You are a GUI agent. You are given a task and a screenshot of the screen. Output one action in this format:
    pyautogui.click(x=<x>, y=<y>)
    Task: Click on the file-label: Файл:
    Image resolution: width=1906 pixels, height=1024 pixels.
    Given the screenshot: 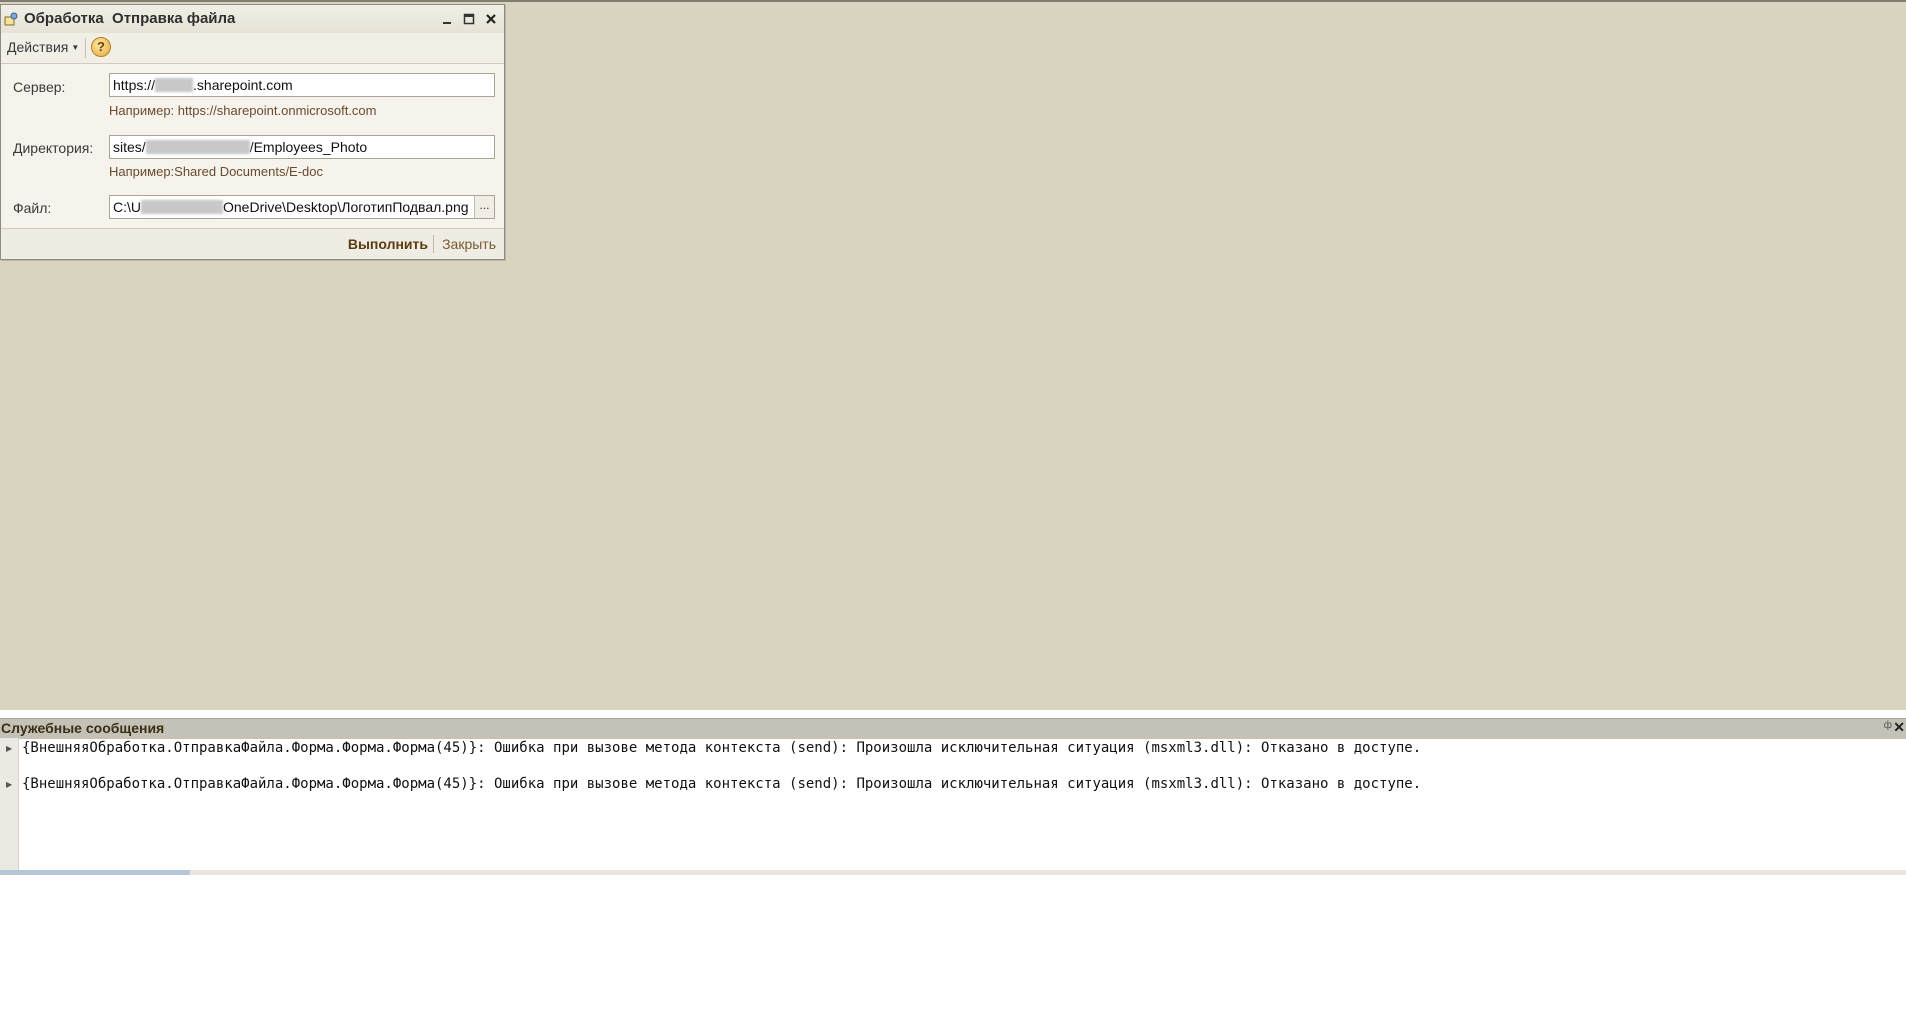 What is the action you would take?
    pyautogui.click(x=32, y=208)
    